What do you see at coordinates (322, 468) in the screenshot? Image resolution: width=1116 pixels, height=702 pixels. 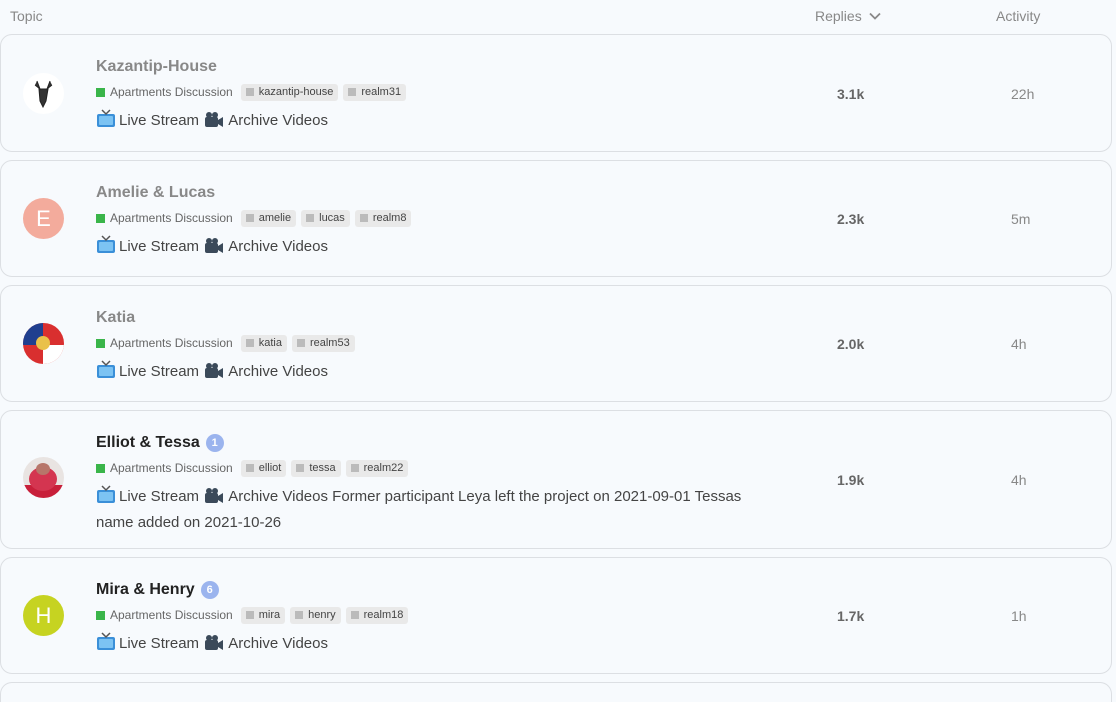 I see `tag-label: tessa` at bounding box center [322, 468].